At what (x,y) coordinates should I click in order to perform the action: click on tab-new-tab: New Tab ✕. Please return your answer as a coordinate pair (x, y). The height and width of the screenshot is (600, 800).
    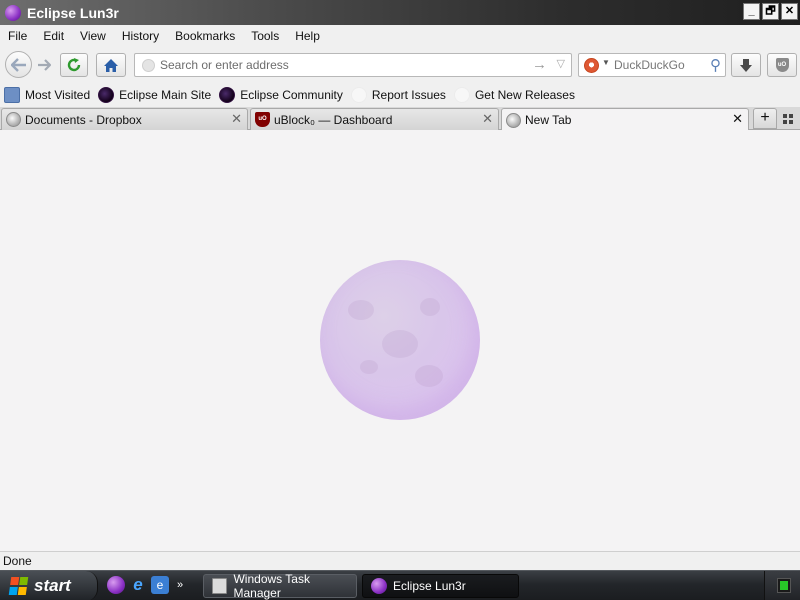
    Looking at the image, I should click on (625, 119).